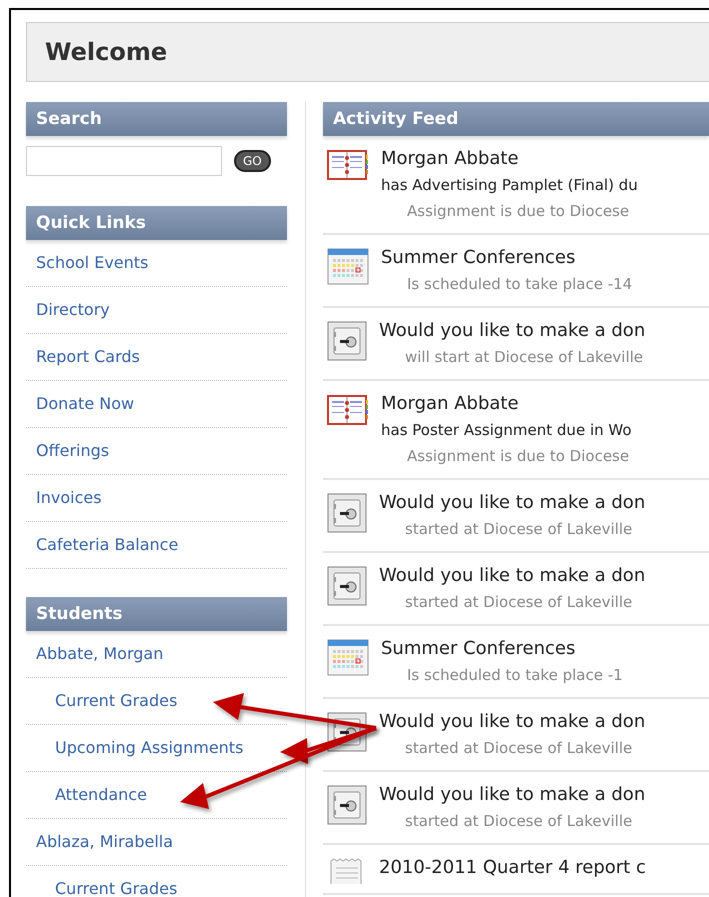 This screenshot has width=709, height=897. What do you see at coordinates (516, 119) in the screenshot?
I see `section-header: Activity Feed` at bounding box center [516, 119].